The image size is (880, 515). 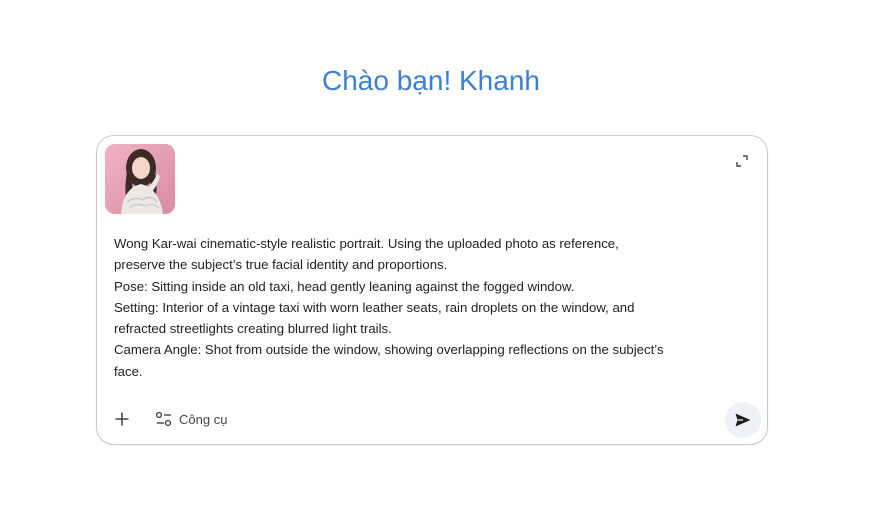 I want to click on send-icon, so click(x=743, y=420).